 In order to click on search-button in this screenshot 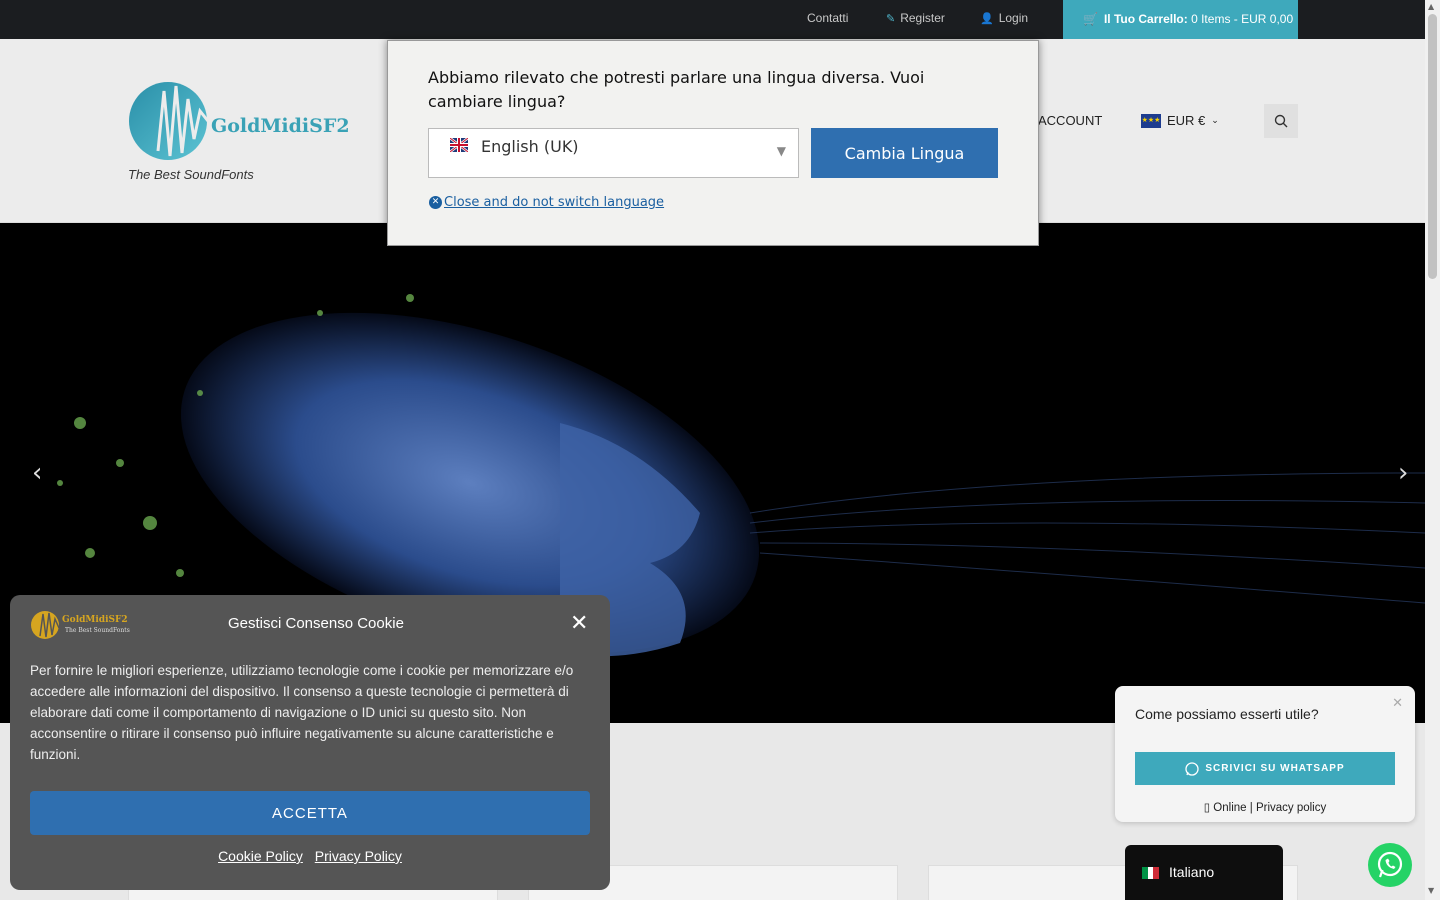, I will do `click(1281, 121)`.